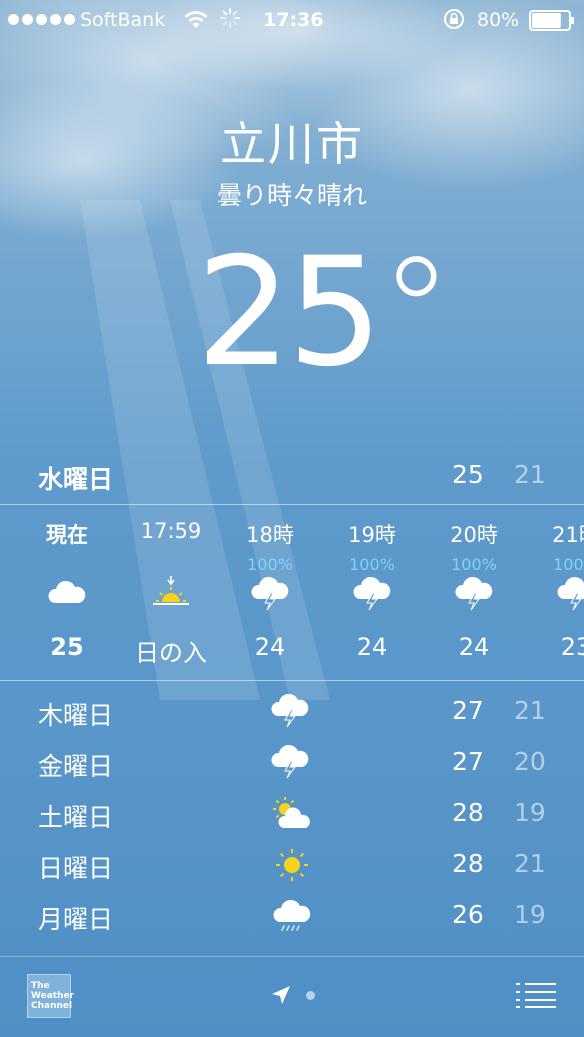 The width and height of the screenshot is (584, 1037). I want to click on hourly-item: 20時 100% 24, so click(474, 592).